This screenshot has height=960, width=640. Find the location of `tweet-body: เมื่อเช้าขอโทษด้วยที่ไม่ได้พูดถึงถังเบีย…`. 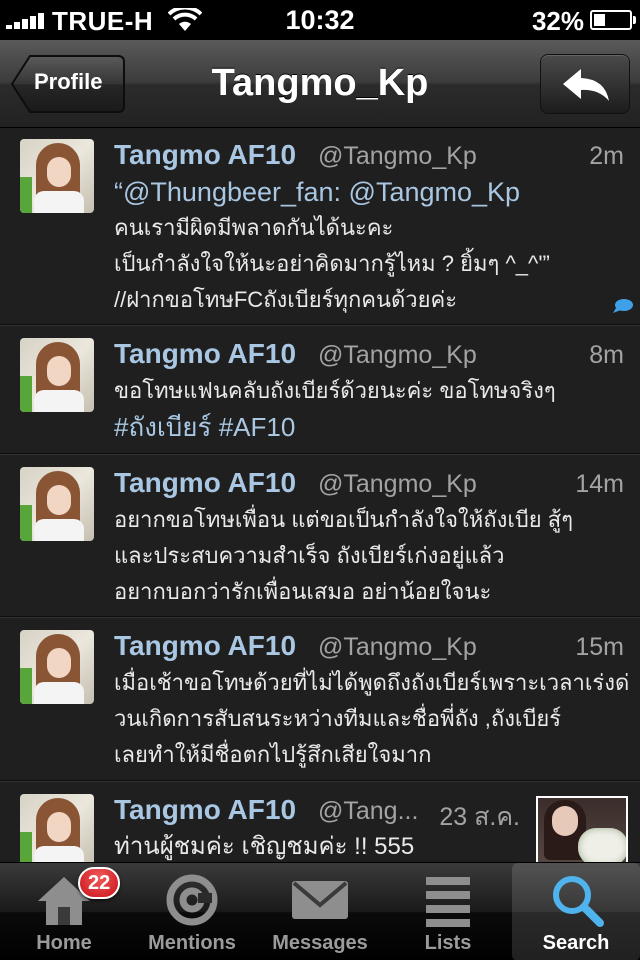

tweet-body: เมื่อเช้าขอโทษด้วยที่ไม่ได้พูดถึงถังเบีย… is located at coordinates (373, 719).